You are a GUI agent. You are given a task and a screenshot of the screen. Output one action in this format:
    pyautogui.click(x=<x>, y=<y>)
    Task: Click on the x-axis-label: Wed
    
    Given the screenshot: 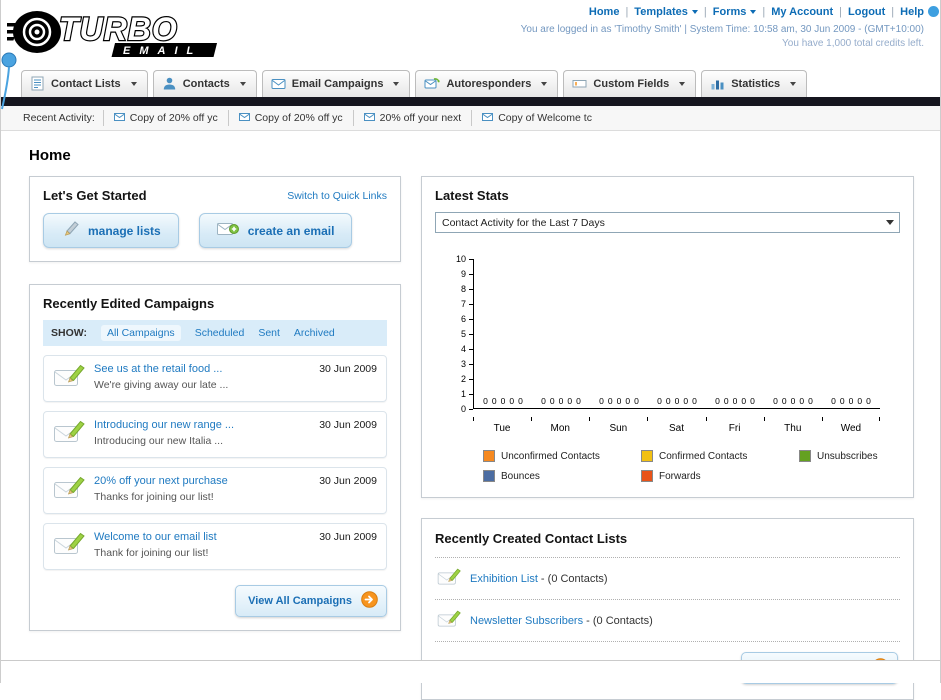 What is the action you would take?
    pyautogui.click(x=850, y=425)
    